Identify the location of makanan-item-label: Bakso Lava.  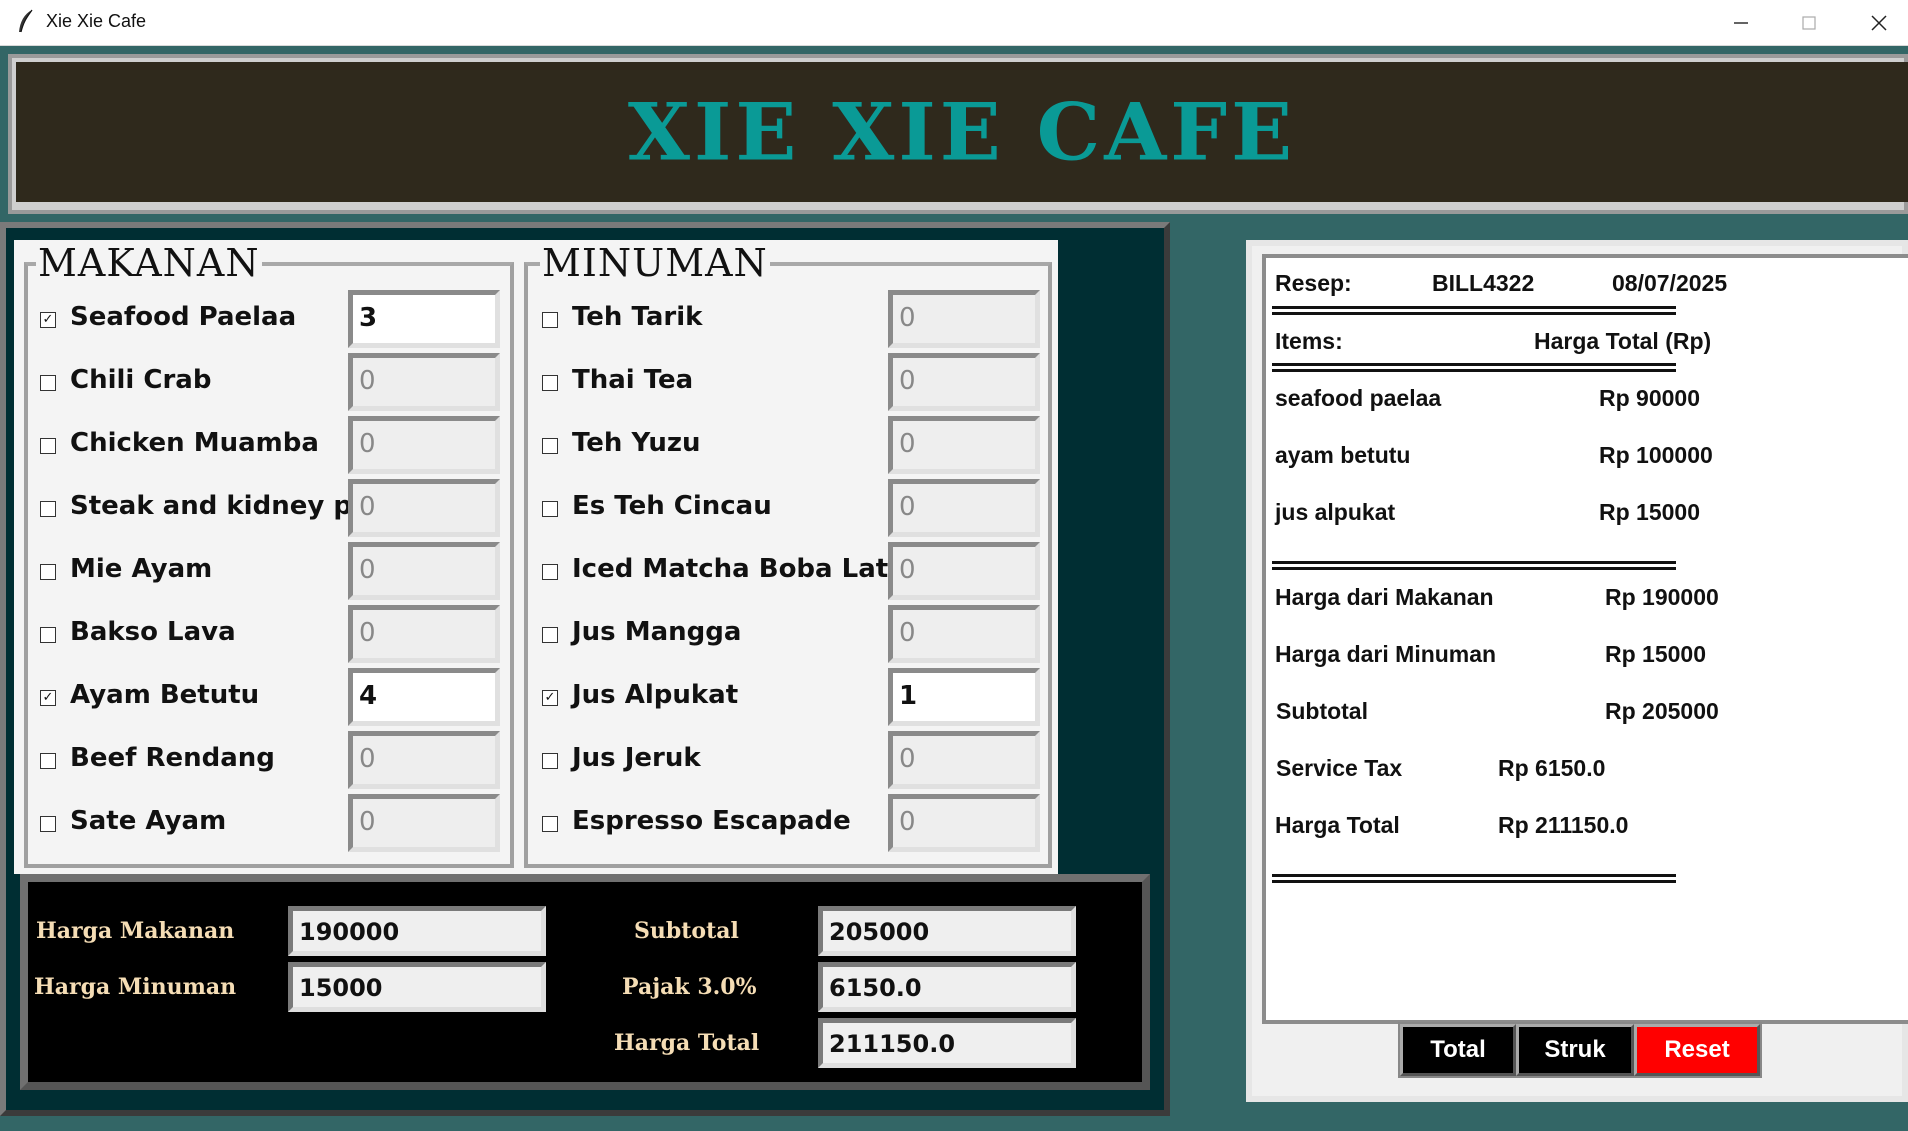
(153, 632).